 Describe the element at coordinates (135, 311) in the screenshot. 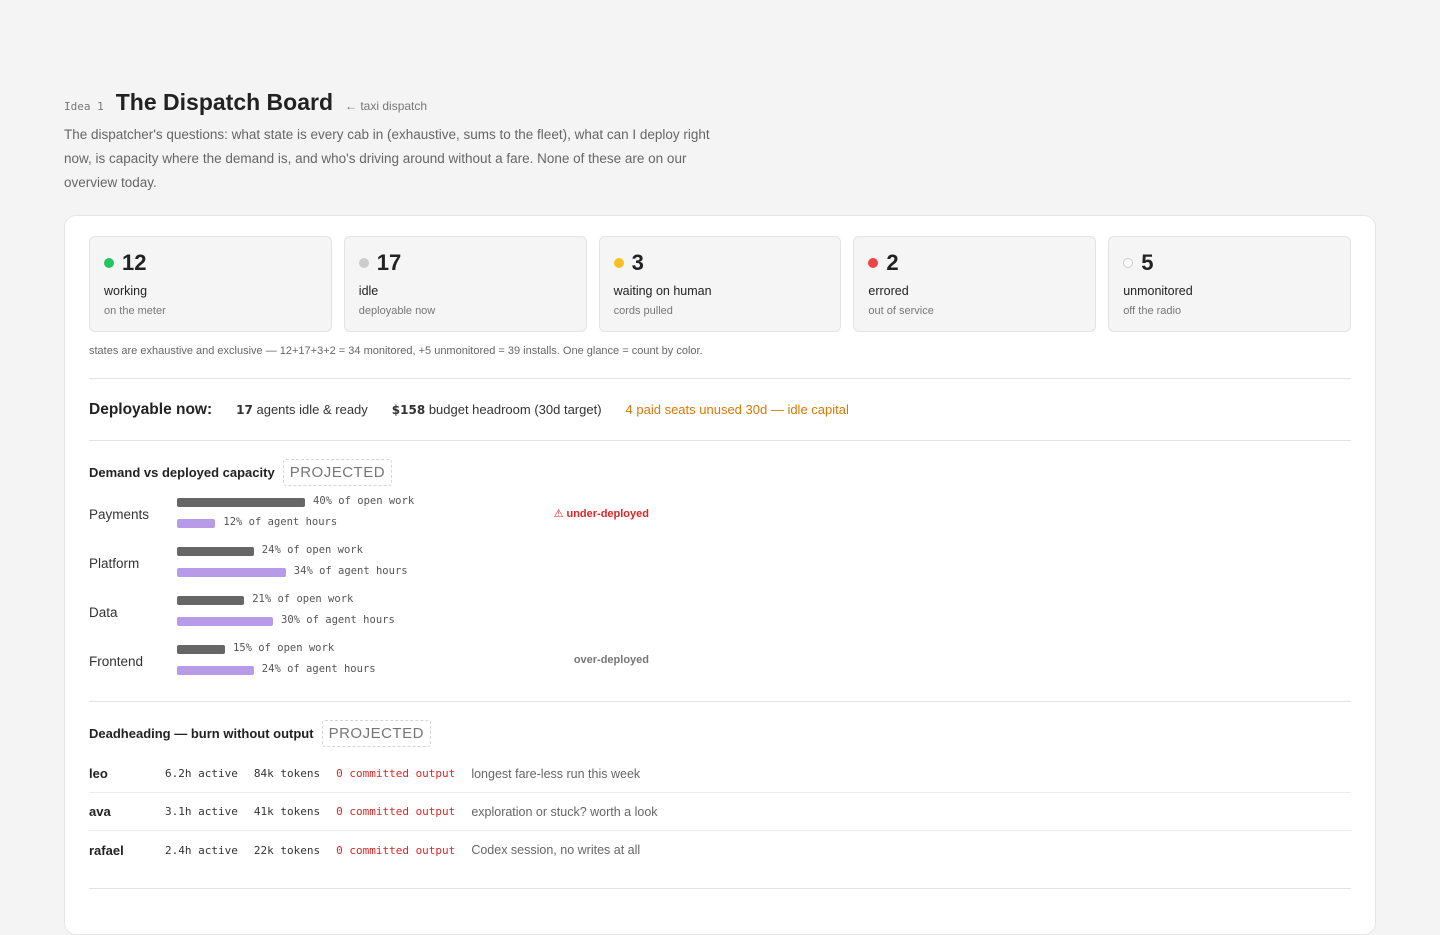

I see `state-sub: on the meter` at that location.